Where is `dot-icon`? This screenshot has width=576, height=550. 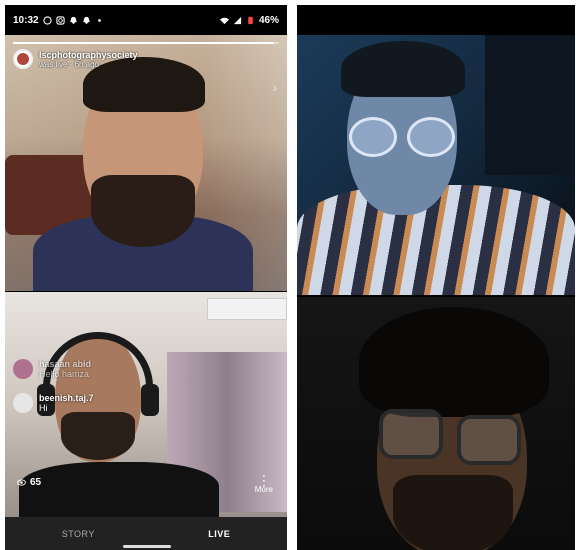 dot-icon is located at coordinates (99, 20).